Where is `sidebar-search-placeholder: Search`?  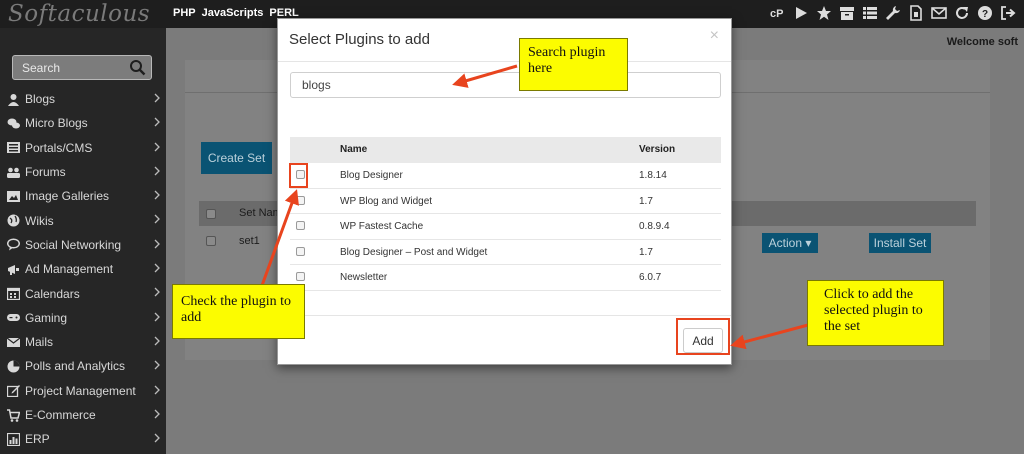
sidebar-search-placeholder: Search is located at coordinates (41, 68).